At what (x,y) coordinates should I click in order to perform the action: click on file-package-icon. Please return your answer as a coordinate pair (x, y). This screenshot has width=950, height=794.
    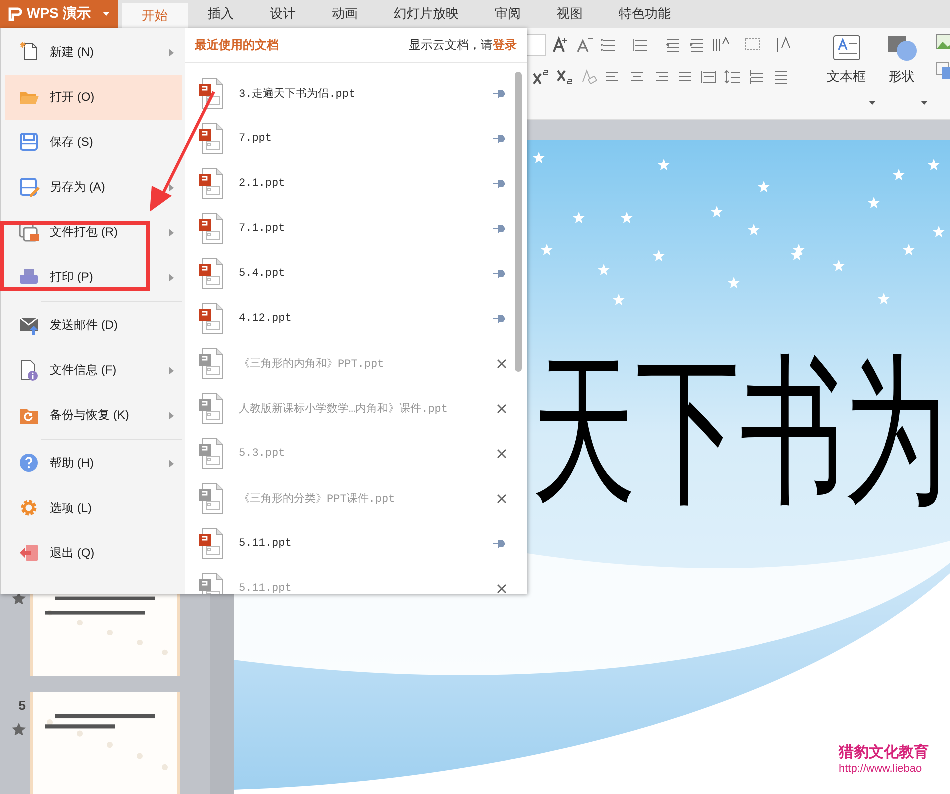
    Looking at the image, I should click on (29, 232).